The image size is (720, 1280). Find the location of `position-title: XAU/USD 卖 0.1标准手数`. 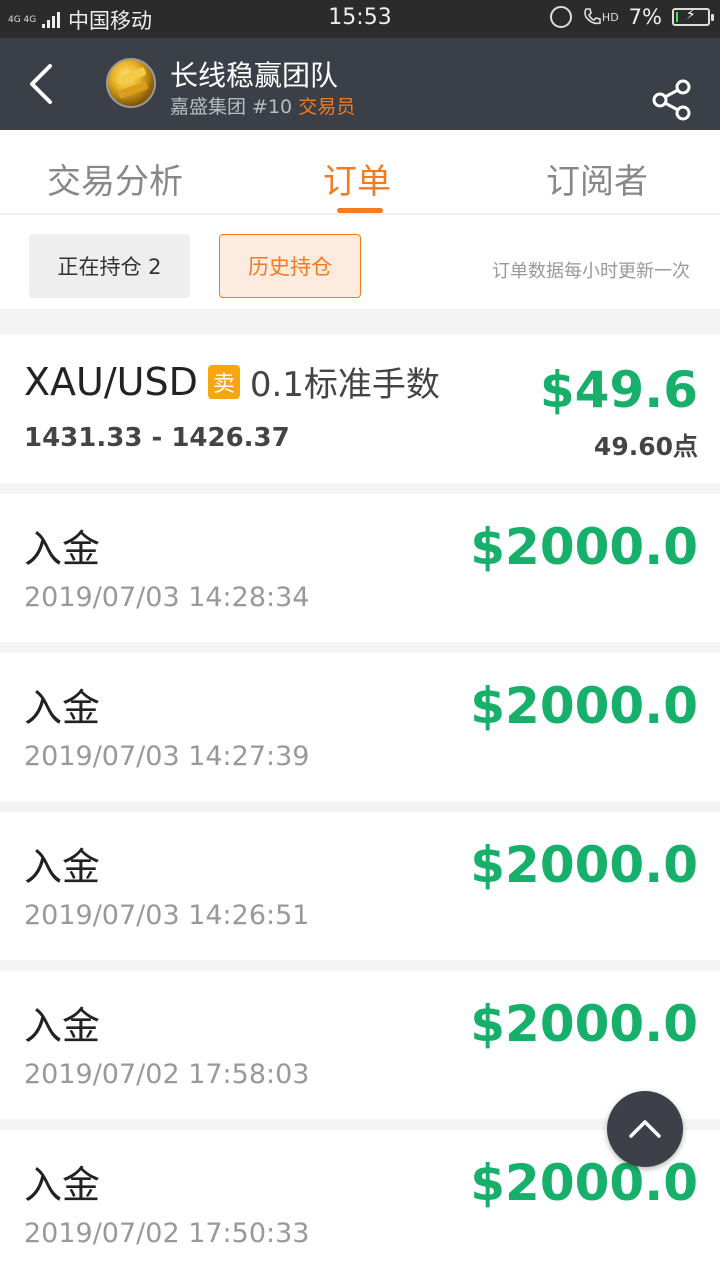

position-title: XAU/USD 卖 0.1标准手数 is located at coordinates (232, 381).